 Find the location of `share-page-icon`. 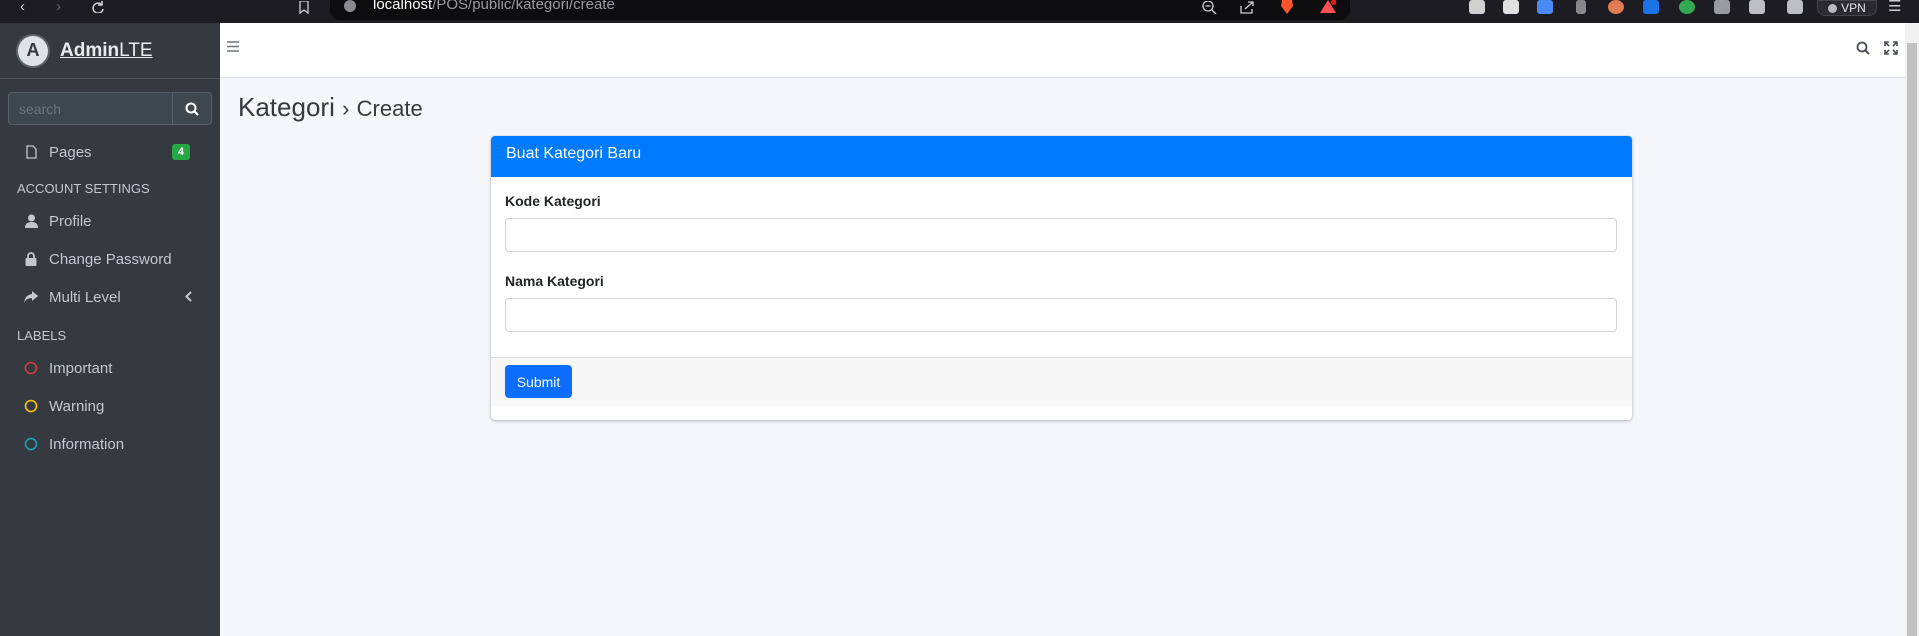

share-page-icon is located at coordinates (1247, 7).